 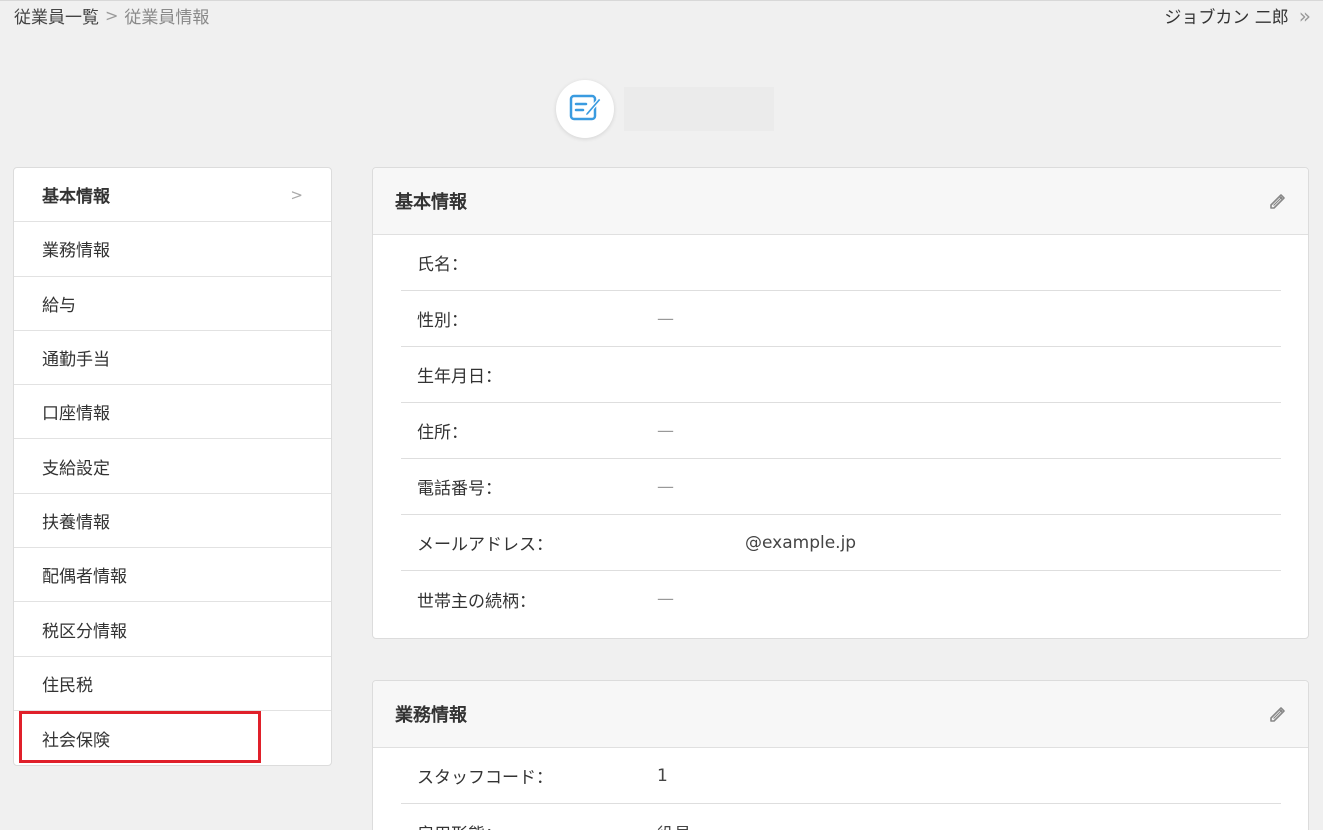 I want to click on top-divider, so click(x=661, y=0).